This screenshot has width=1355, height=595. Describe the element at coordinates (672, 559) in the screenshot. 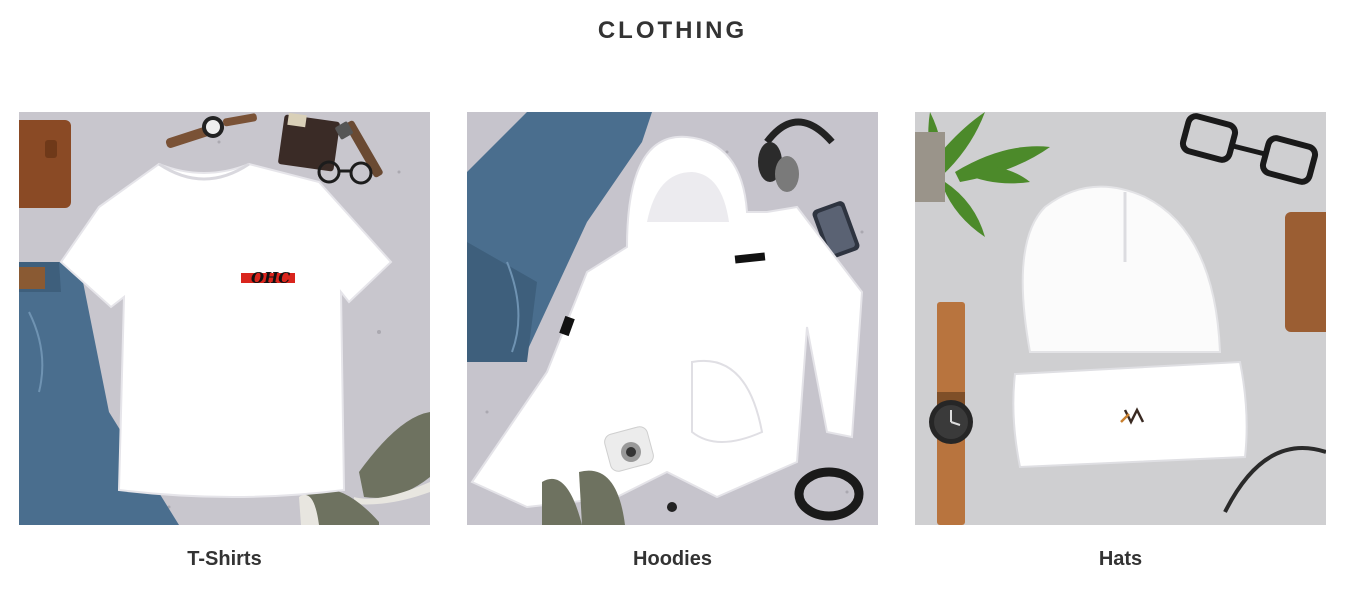

I see `collection-label-hoodies: Hoodies` at that location.